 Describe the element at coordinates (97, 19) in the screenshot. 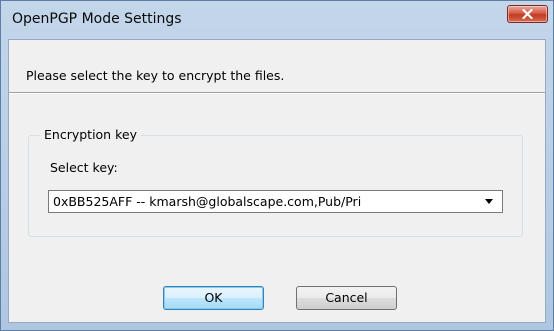

I see `window-title: OpenPGP Mode Settings` at that location.